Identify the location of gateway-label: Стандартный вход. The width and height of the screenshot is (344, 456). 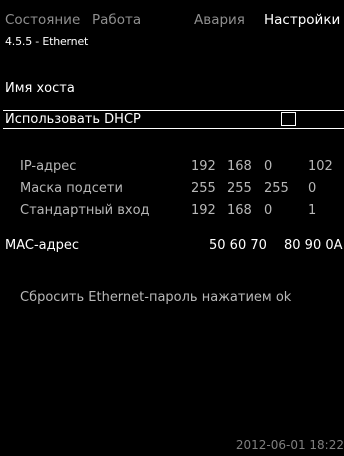
(85, 210).